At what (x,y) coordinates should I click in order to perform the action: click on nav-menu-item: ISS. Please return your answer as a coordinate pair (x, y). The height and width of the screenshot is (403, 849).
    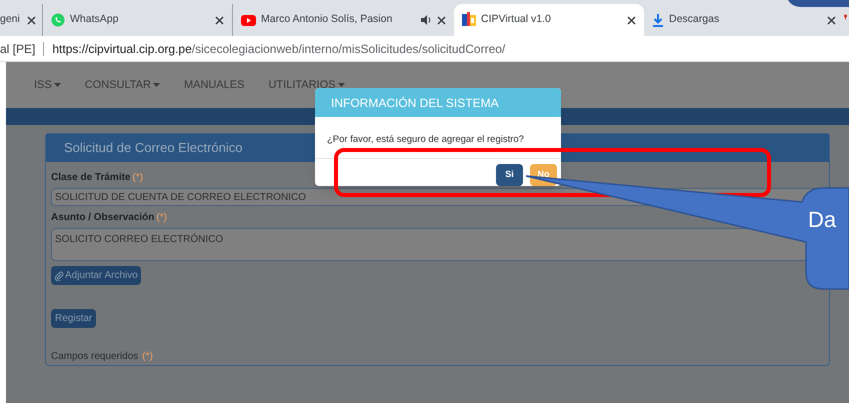
    Looking at the image, I should click on (47, 85).